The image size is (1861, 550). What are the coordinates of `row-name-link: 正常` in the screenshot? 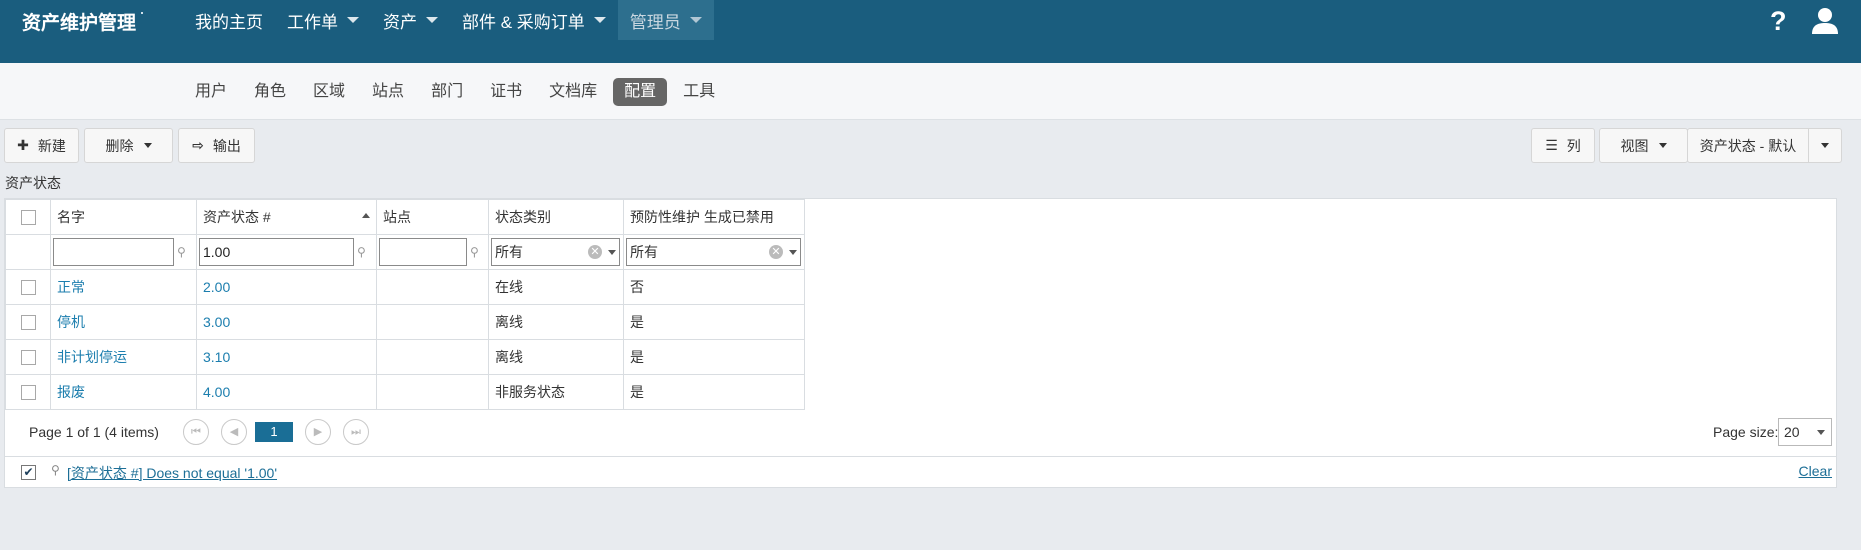 It's located at (71, 287).